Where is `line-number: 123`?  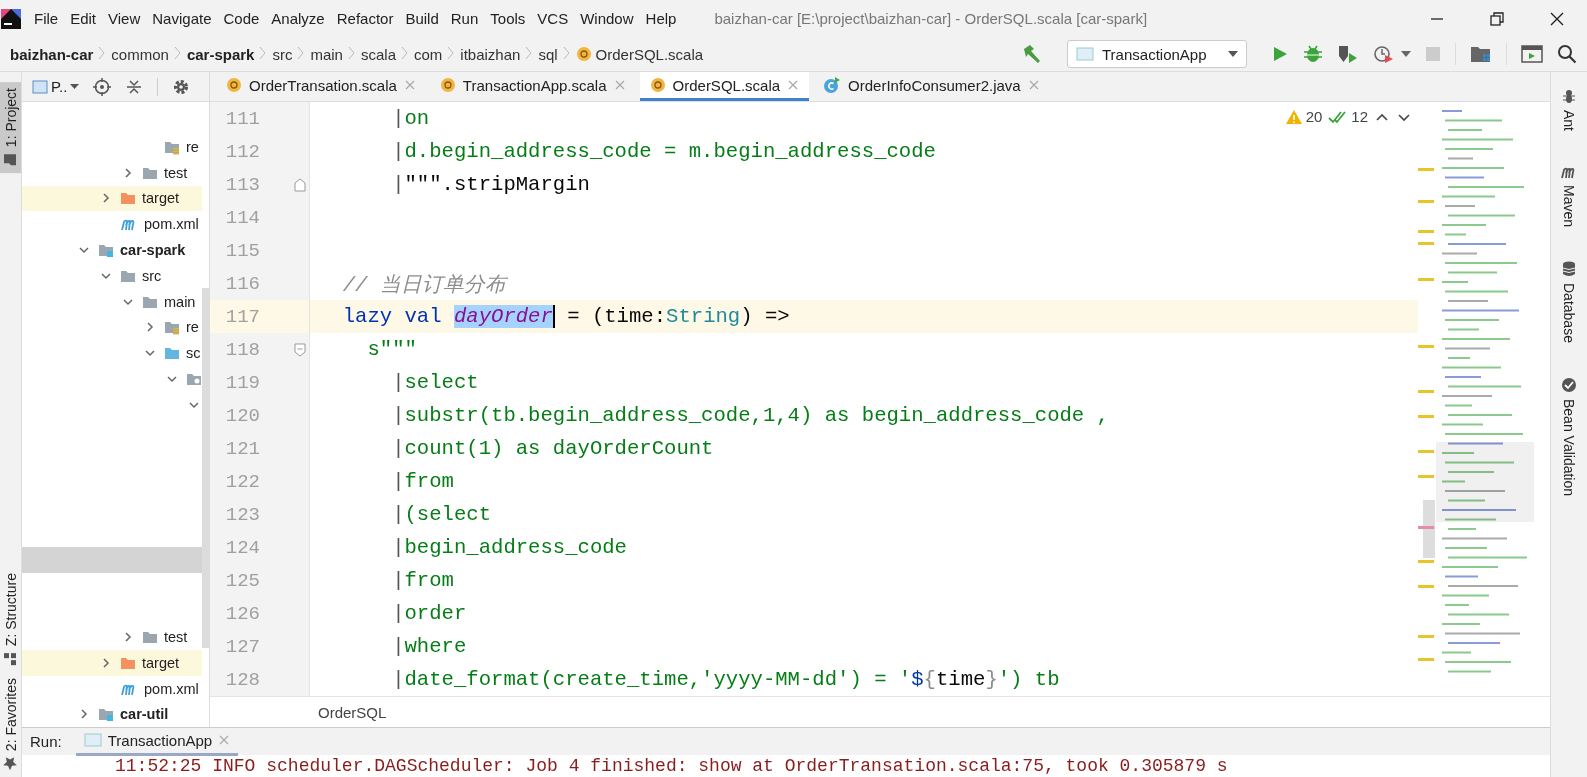 line-number: 123 is located at coordinates (242, 514).